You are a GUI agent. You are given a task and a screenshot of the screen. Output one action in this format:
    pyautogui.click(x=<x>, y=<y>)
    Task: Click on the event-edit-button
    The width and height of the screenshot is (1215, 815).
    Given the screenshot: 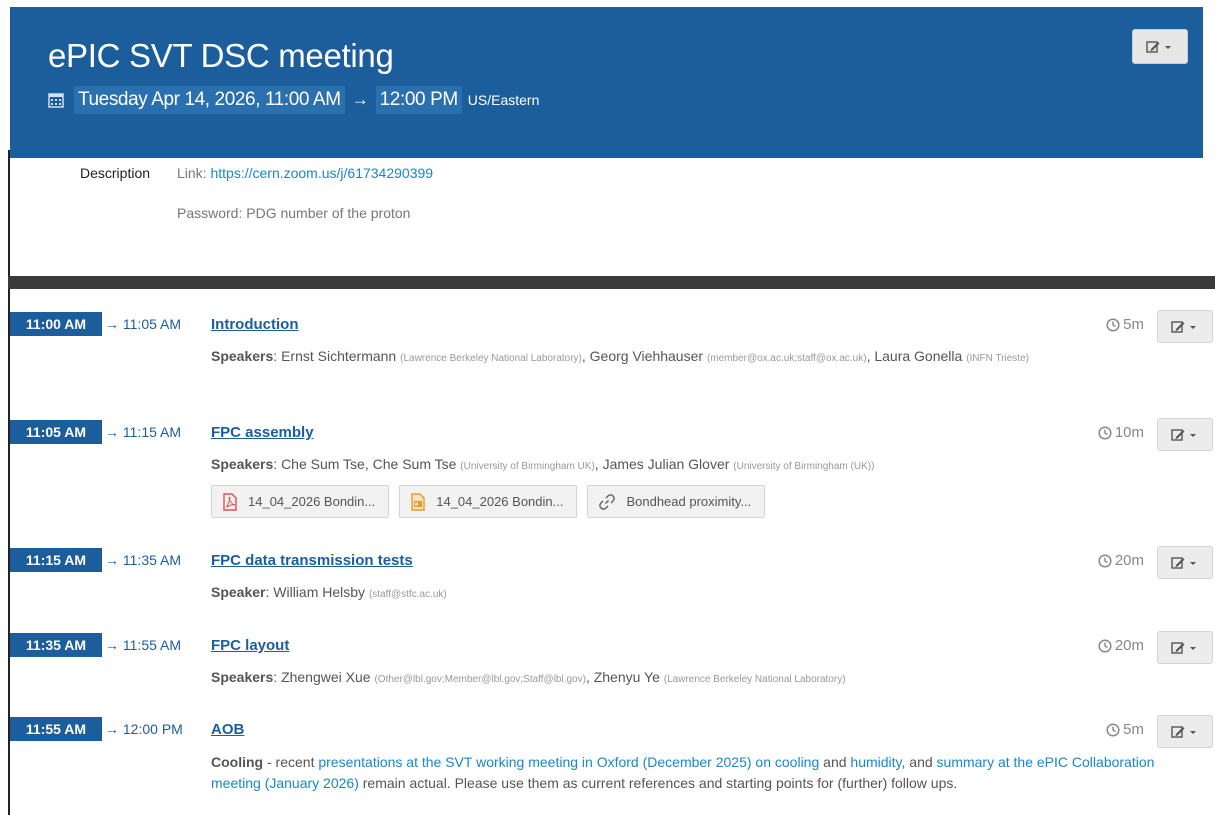 What is the action you would take?
    pyautogui.click(x=1160, y=46)
    